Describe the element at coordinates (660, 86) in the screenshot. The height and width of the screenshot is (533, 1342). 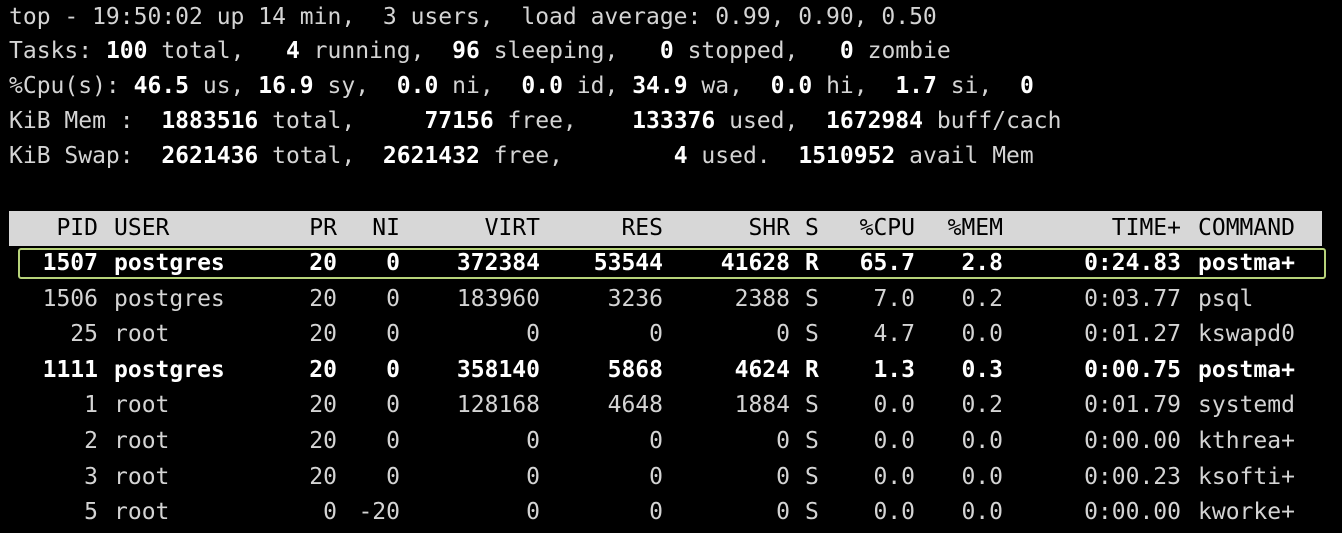
I see `cpu-wa: 34.9` at that location.